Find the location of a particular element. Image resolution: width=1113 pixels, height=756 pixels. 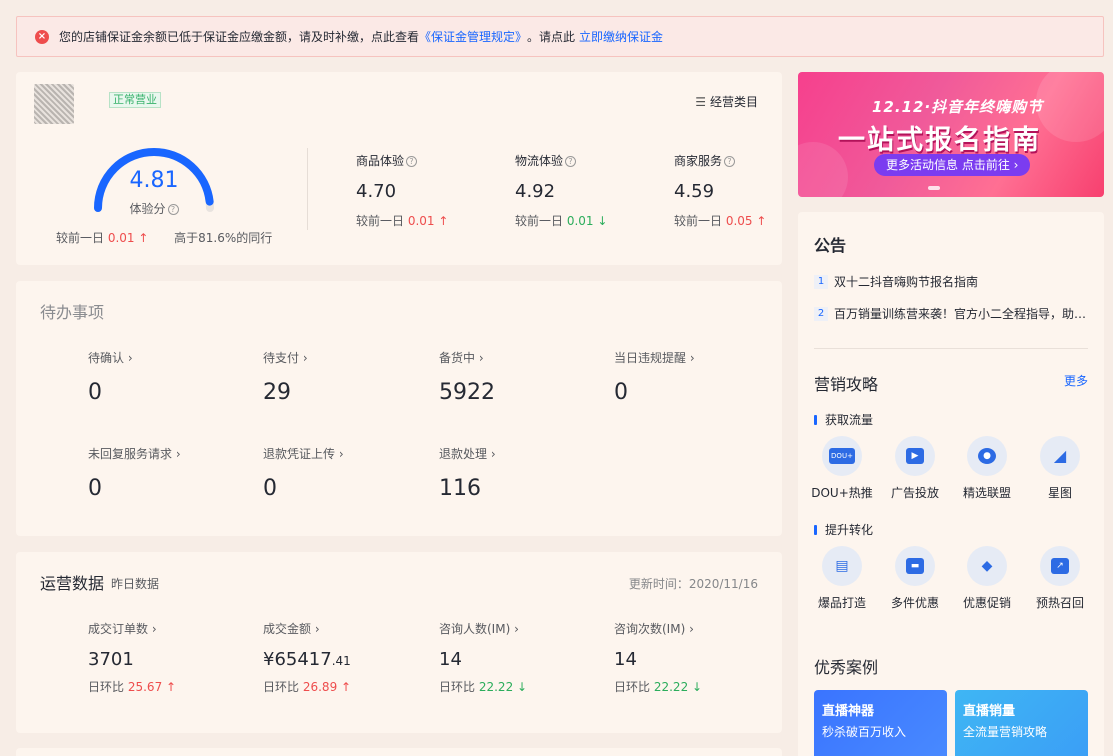

notice-item: 1 双十二抖音嗨购节报名指南 is located at coordinates (951, 281).